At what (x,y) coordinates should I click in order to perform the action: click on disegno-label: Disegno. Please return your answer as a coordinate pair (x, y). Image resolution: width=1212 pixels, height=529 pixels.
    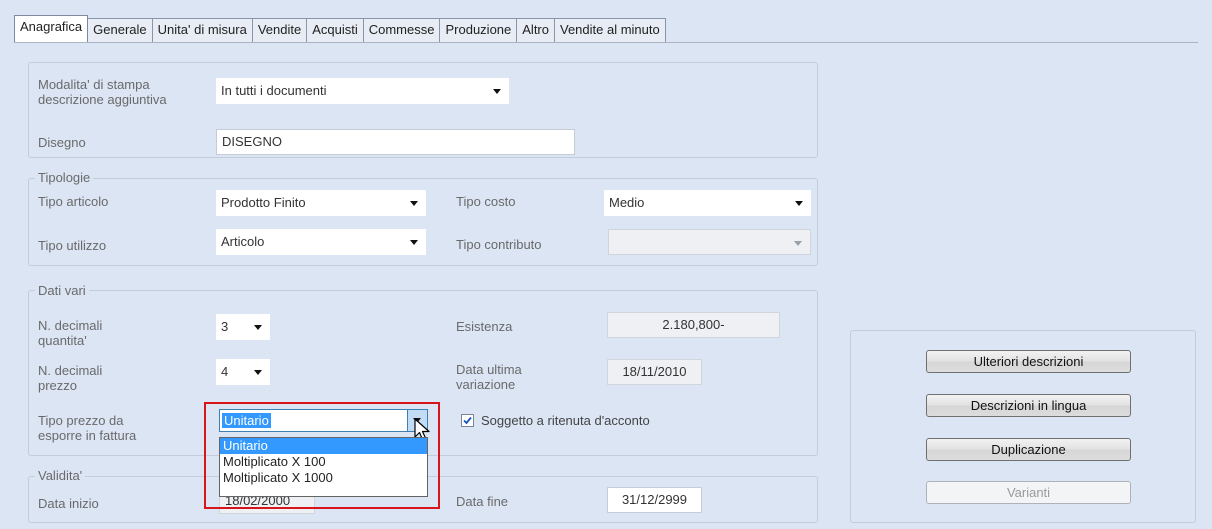
    Looking at the image, I should click on (62, 142).